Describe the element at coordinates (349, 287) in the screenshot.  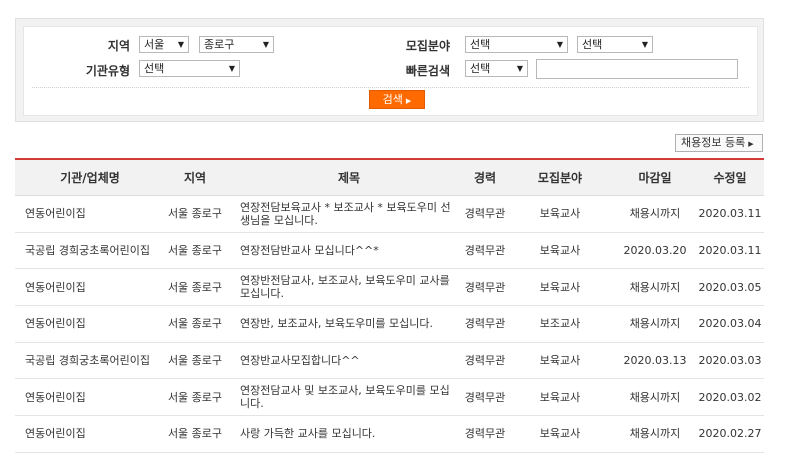
I see `job-title-link: 연장반전담교사, 보조교사, 보육도우미 교사를 모십니다.` at that location.